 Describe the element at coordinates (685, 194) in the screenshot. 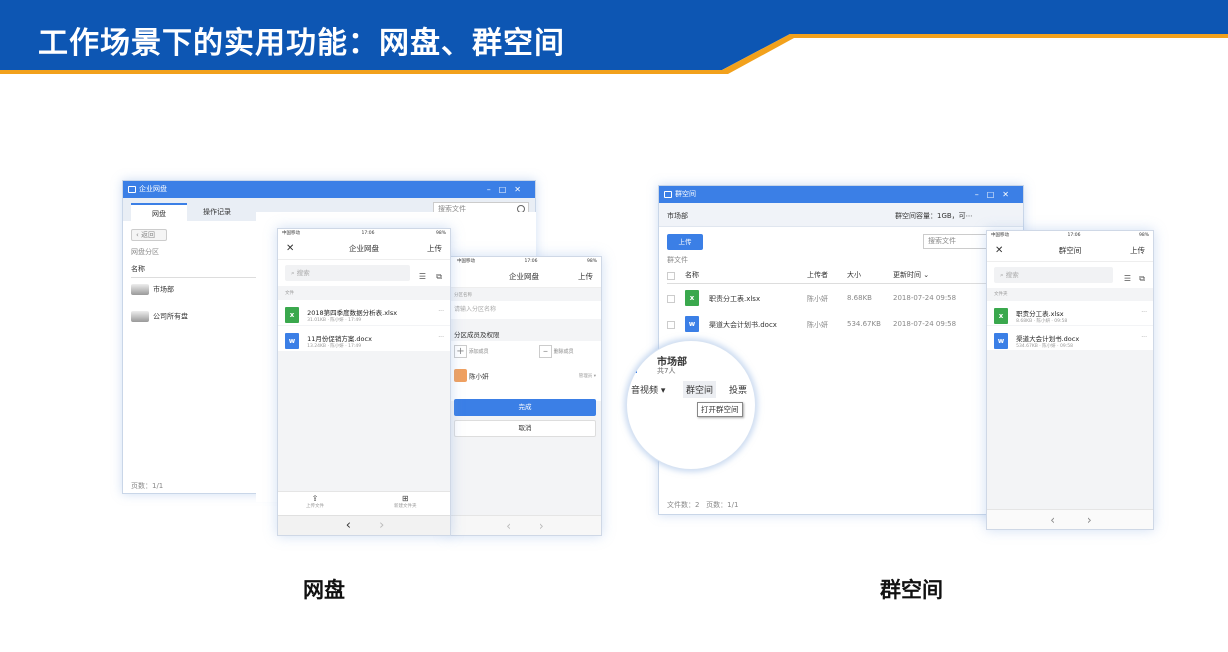

I see `window-title: 群空间` at that location.